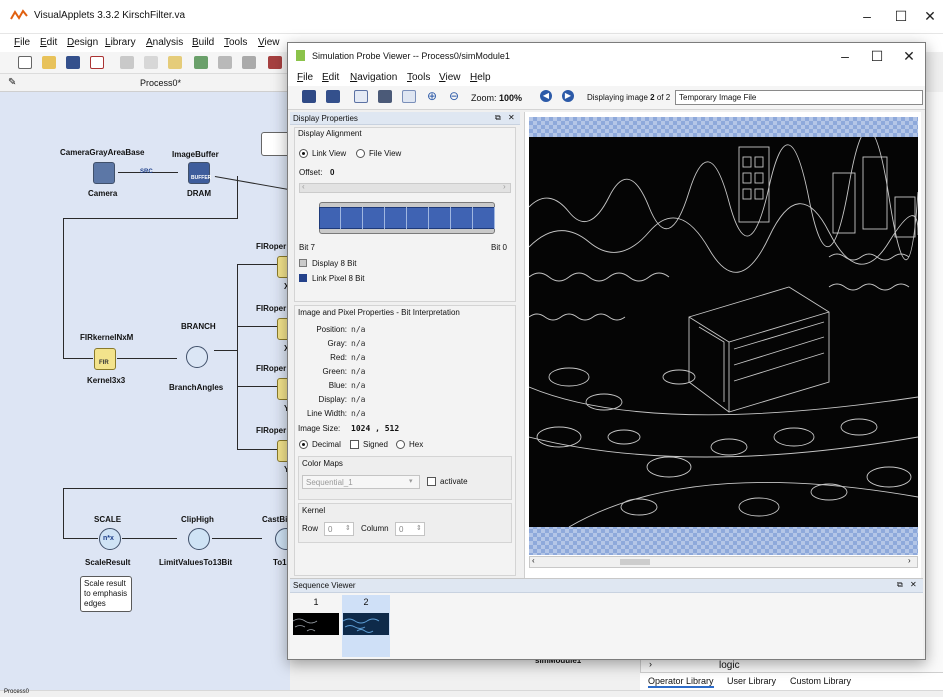  I want to click on sequence-item-1: 1, so click(316, 626).